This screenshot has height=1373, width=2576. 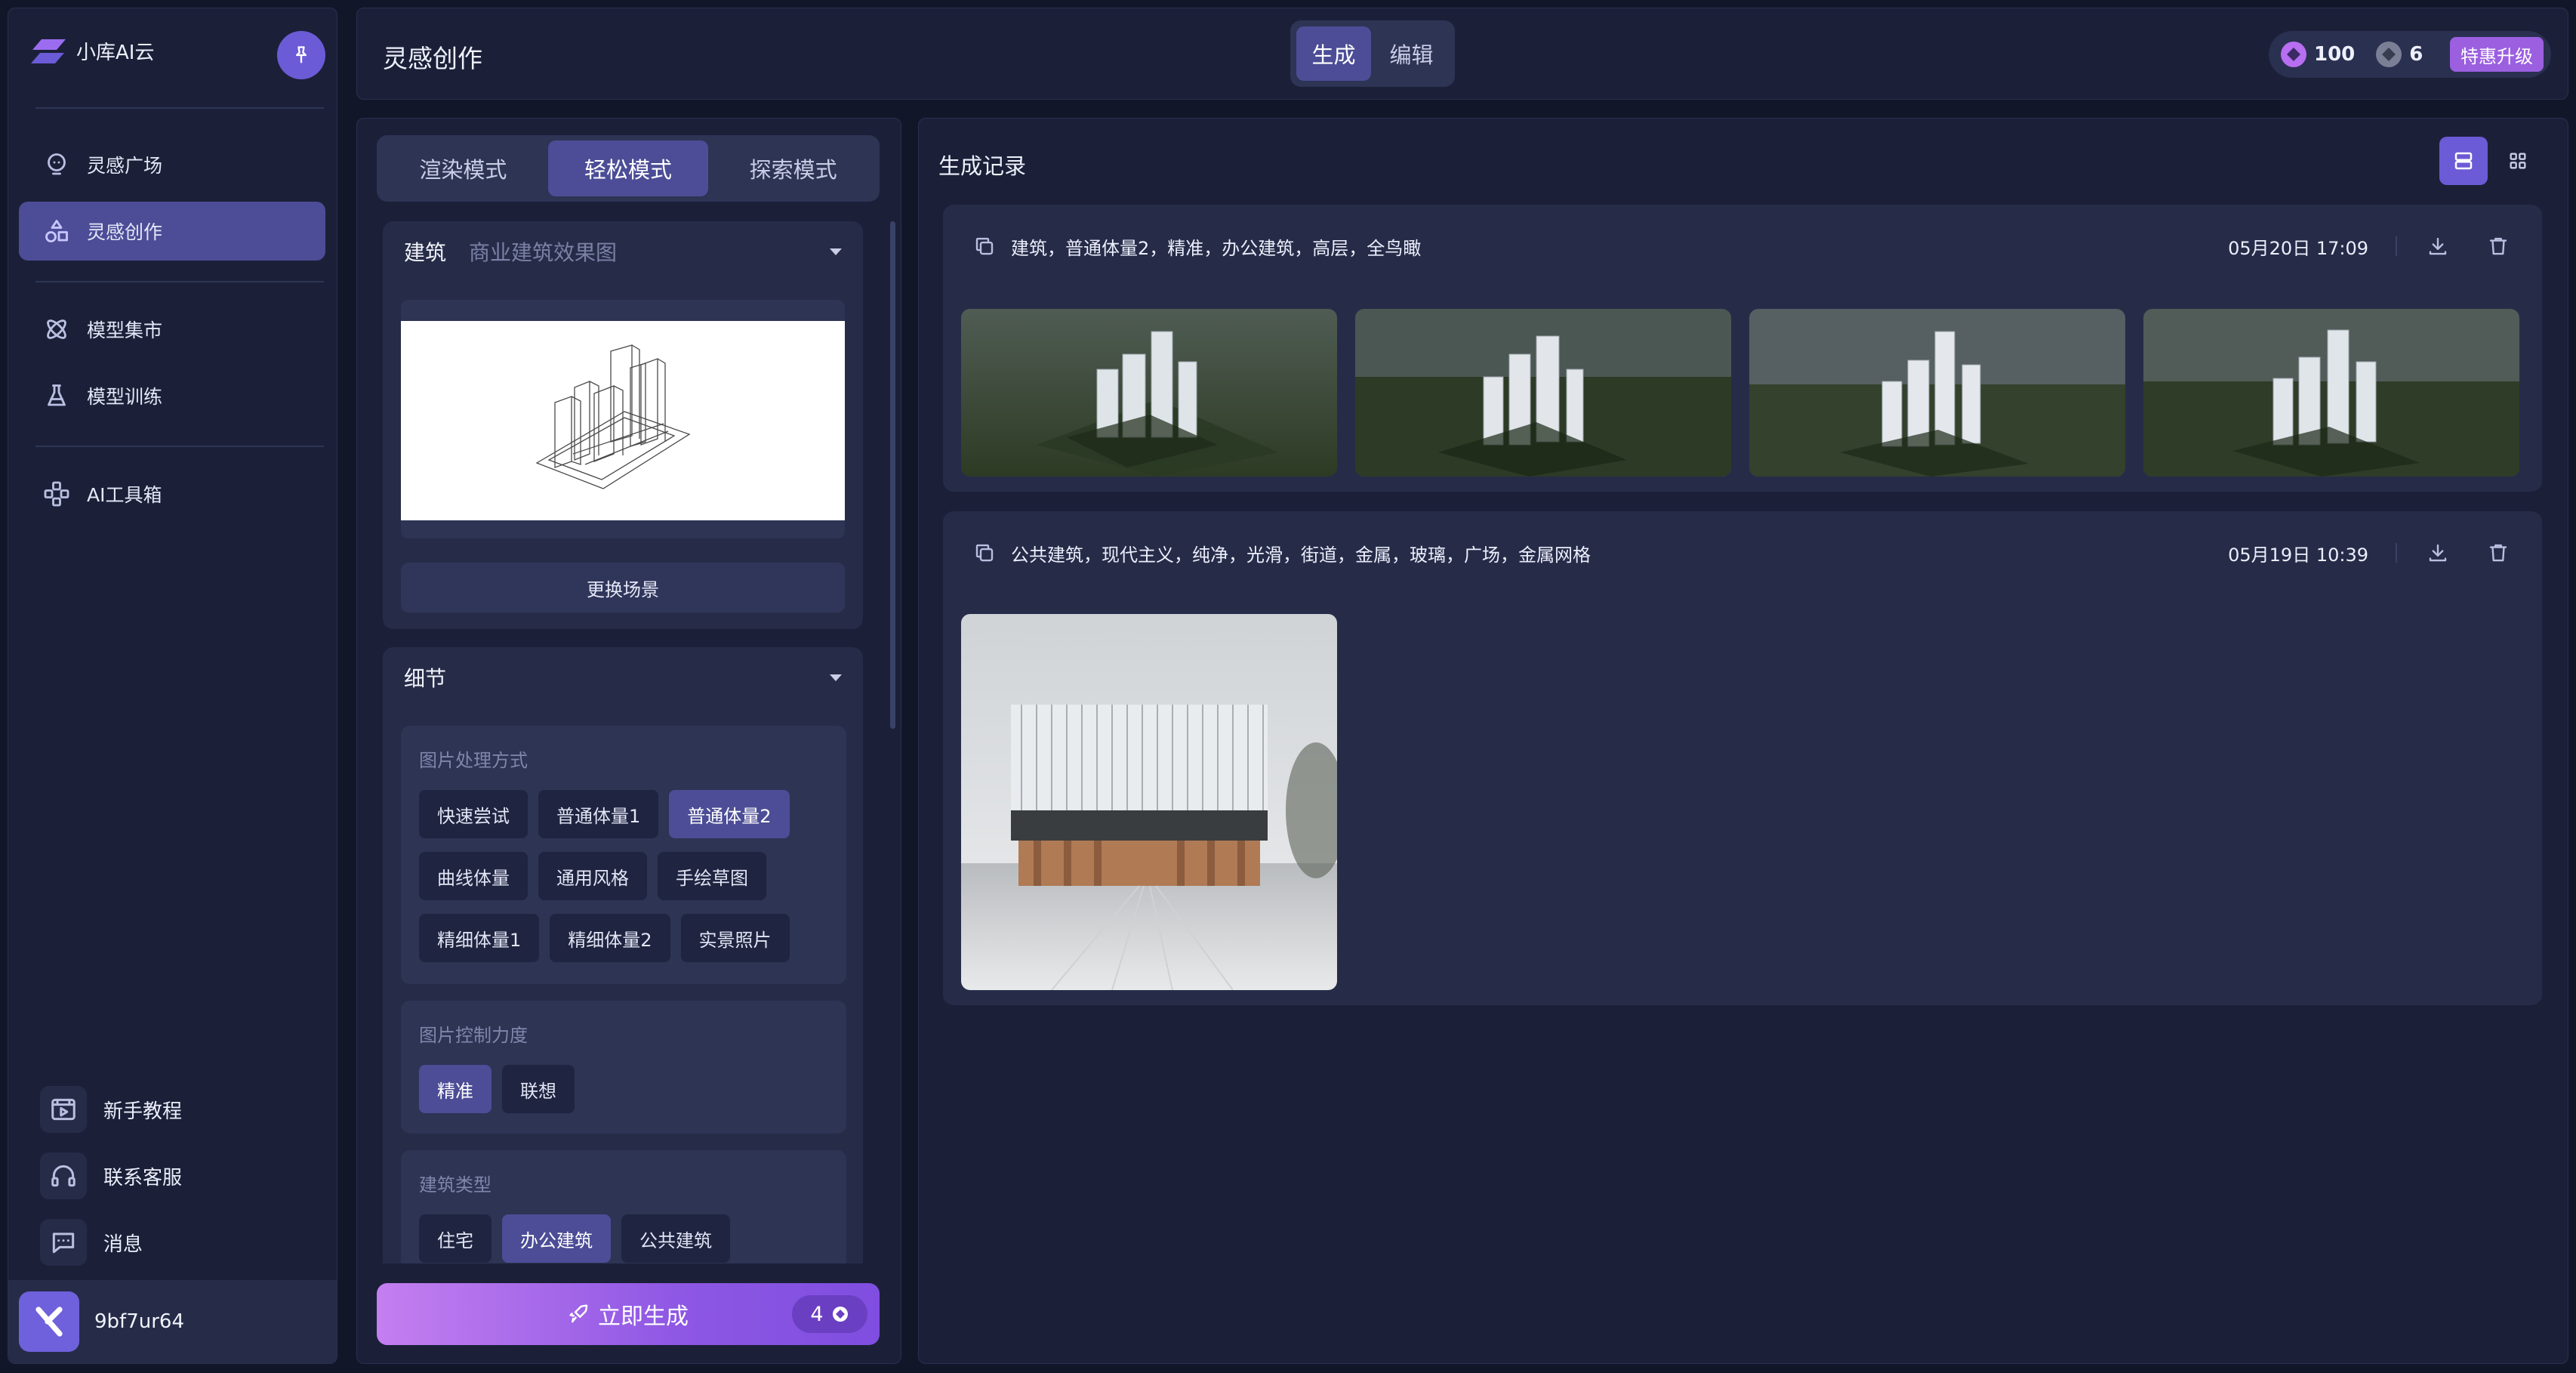 What do you see at coordinates (543, 252) in the screenshot?
I see `scene-type: 商业建筑效果图` at bounding box center [543, 252].